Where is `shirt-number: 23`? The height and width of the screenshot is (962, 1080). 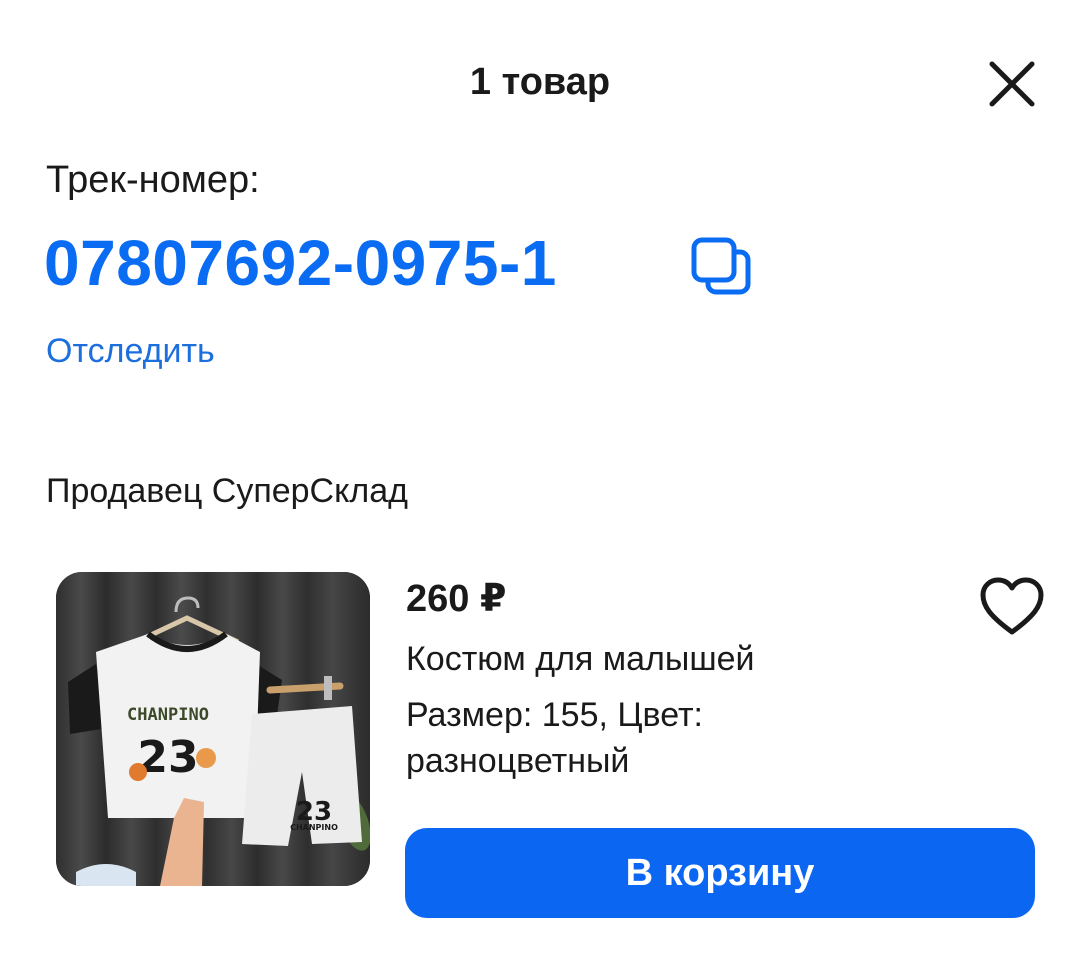 shirt-number: 23 is located at coordinates (167, 757).